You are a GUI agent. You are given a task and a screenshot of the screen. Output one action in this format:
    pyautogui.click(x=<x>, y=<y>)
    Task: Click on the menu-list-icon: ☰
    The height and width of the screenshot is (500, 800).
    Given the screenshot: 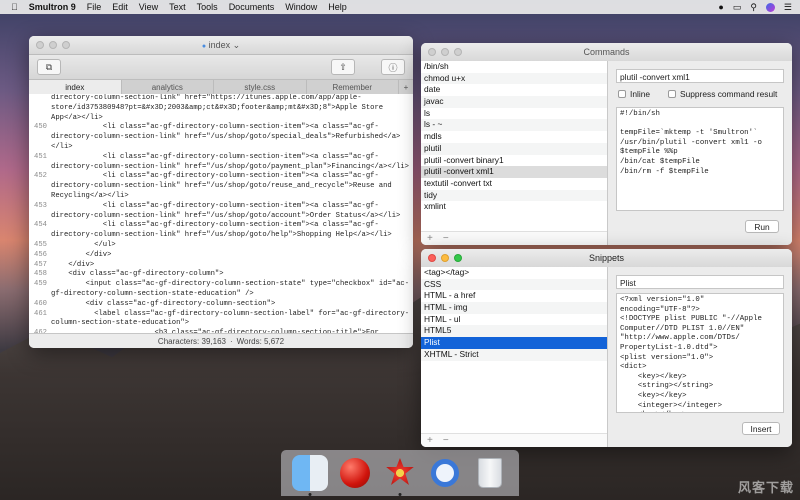 What is the action you would take?
    pyautogui.click(x=788, y=7)
    